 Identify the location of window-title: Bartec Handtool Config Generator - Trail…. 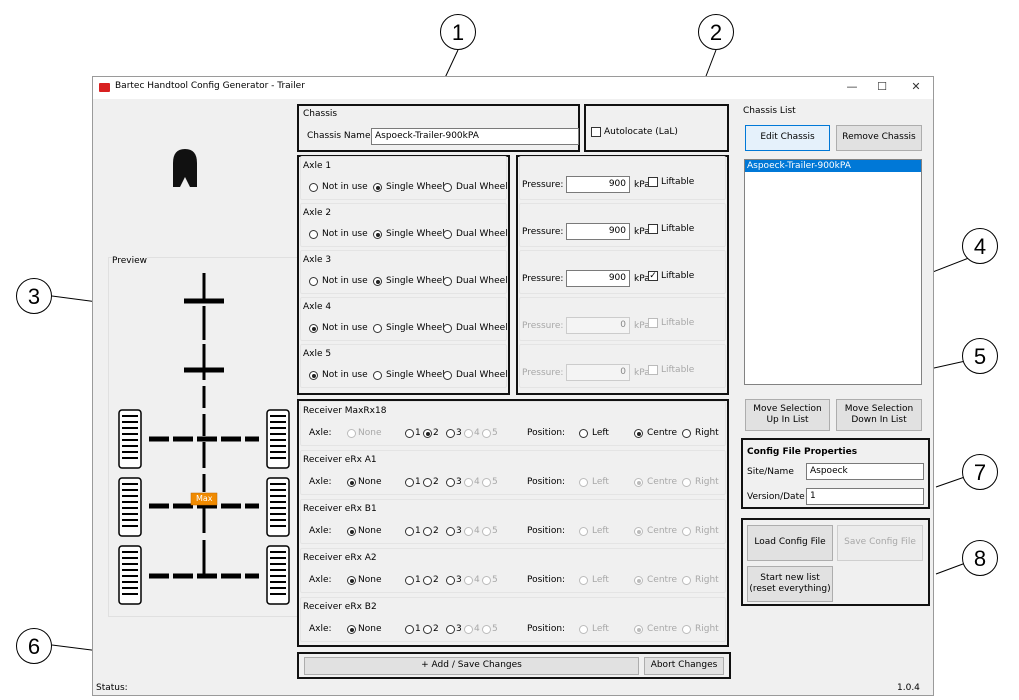
(210, 86).